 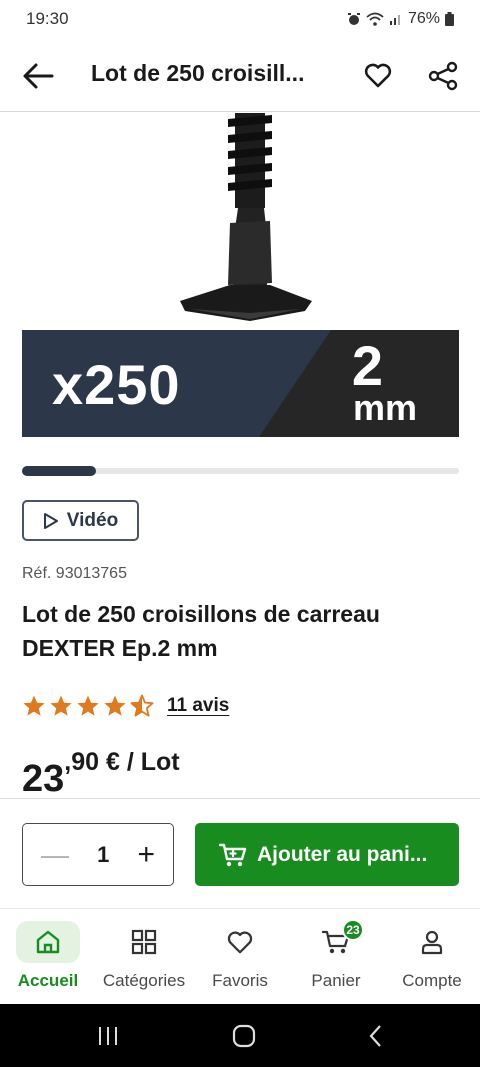 I want to click on nav-label-account: Compte, so click(x=432, y=980).